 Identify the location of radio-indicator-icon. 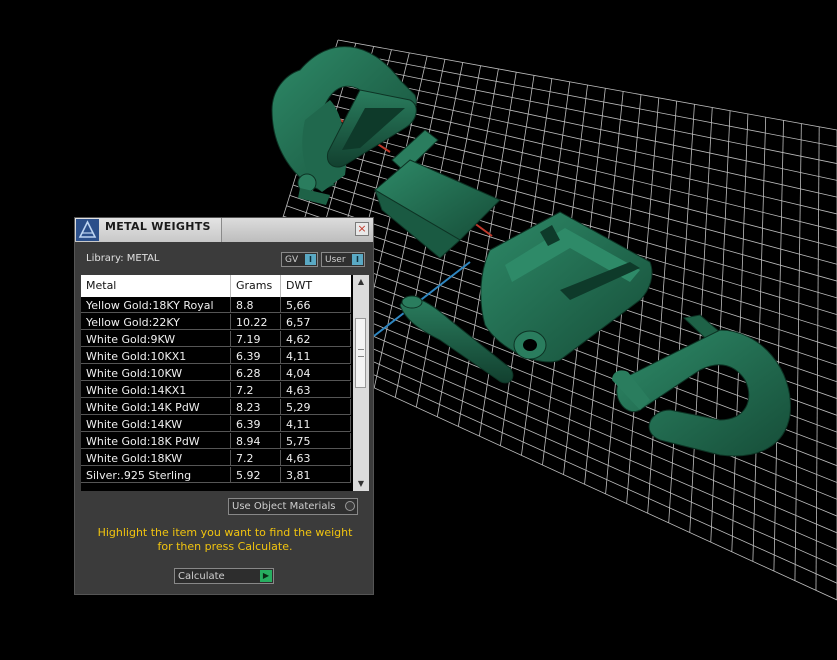
(350, 506).